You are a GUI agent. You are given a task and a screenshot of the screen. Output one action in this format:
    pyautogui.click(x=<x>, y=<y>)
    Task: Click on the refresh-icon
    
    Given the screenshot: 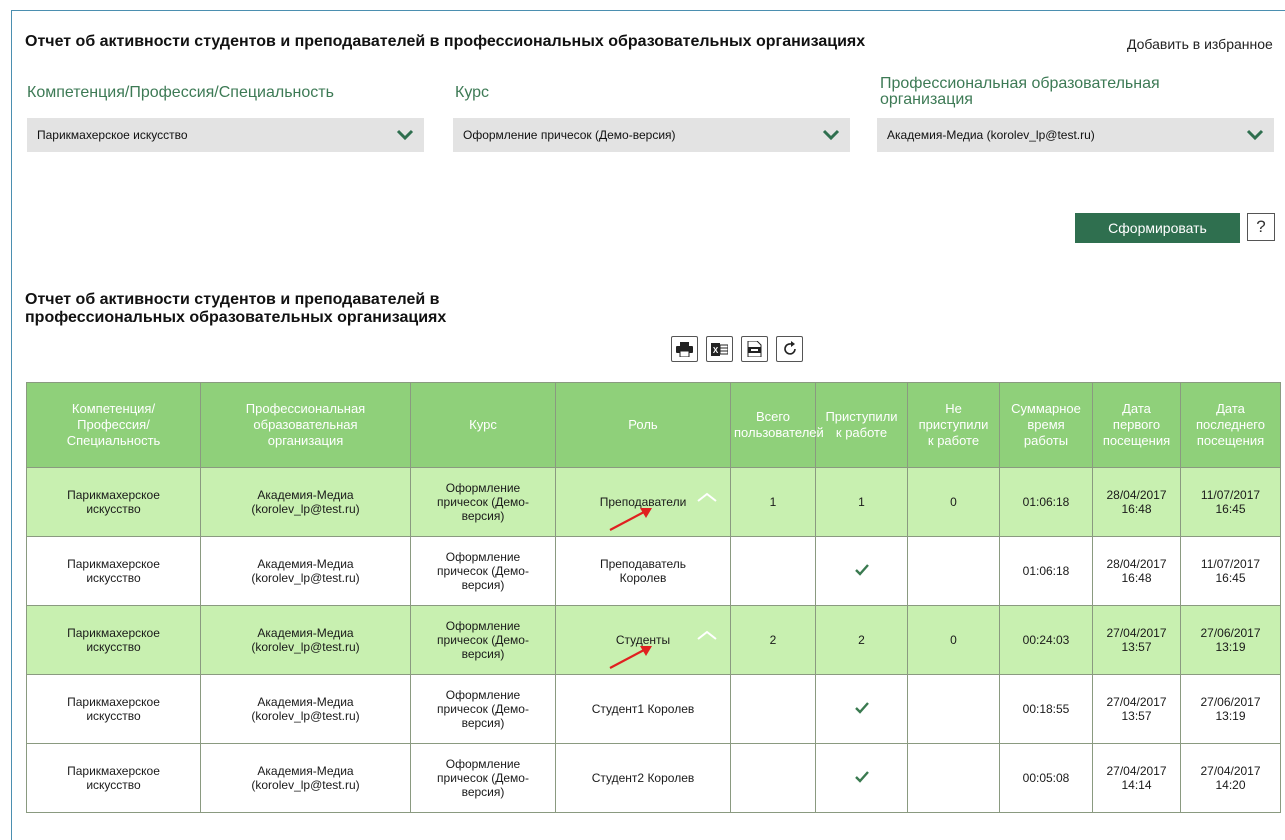 What is the action you would take?
    pyautogui.click(x=789, y=348)
    